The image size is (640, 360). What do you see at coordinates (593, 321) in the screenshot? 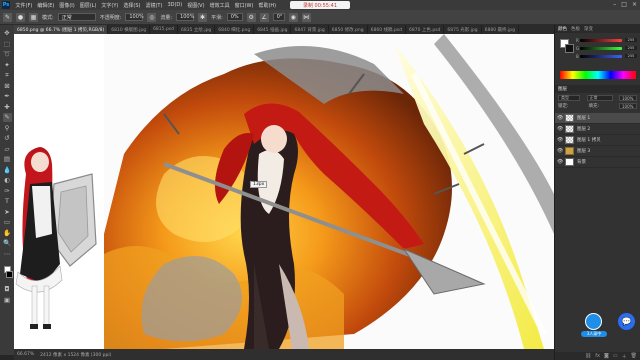
I see `presenter-avatar` at bounding box center [593, 321].